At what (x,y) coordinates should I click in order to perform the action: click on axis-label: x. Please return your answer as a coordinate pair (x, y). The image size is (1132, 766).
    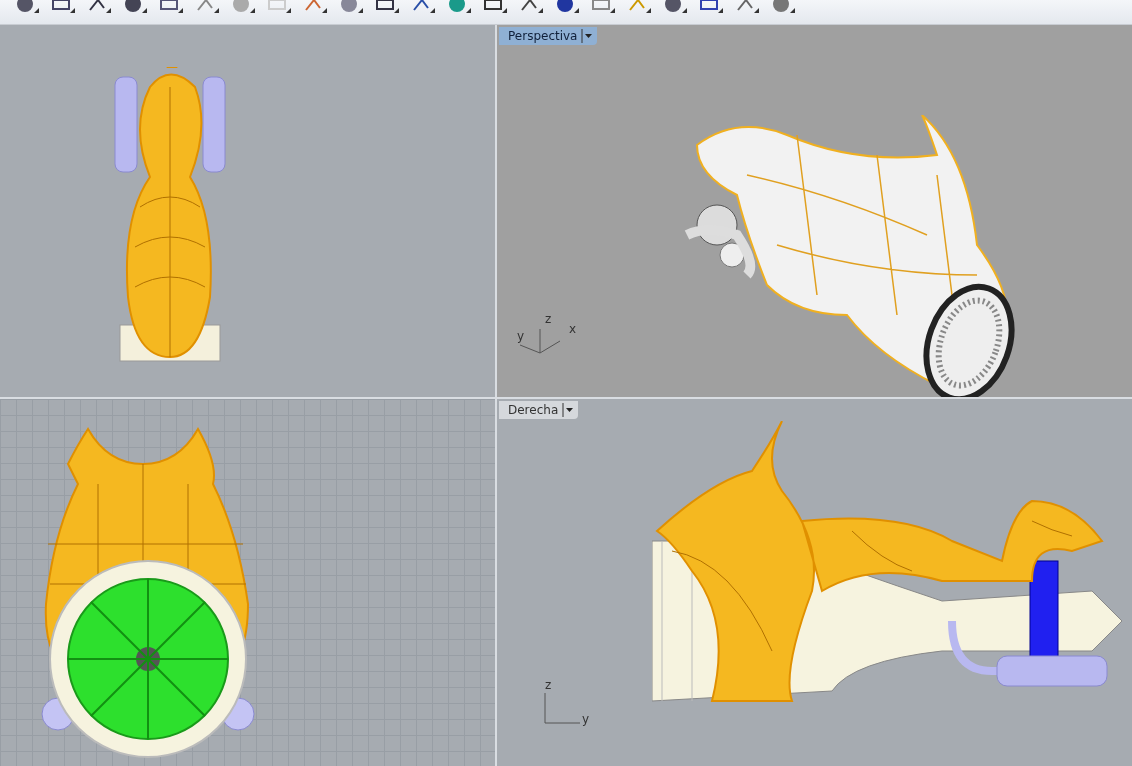
    Looking at the image, I should click on (573, 329).